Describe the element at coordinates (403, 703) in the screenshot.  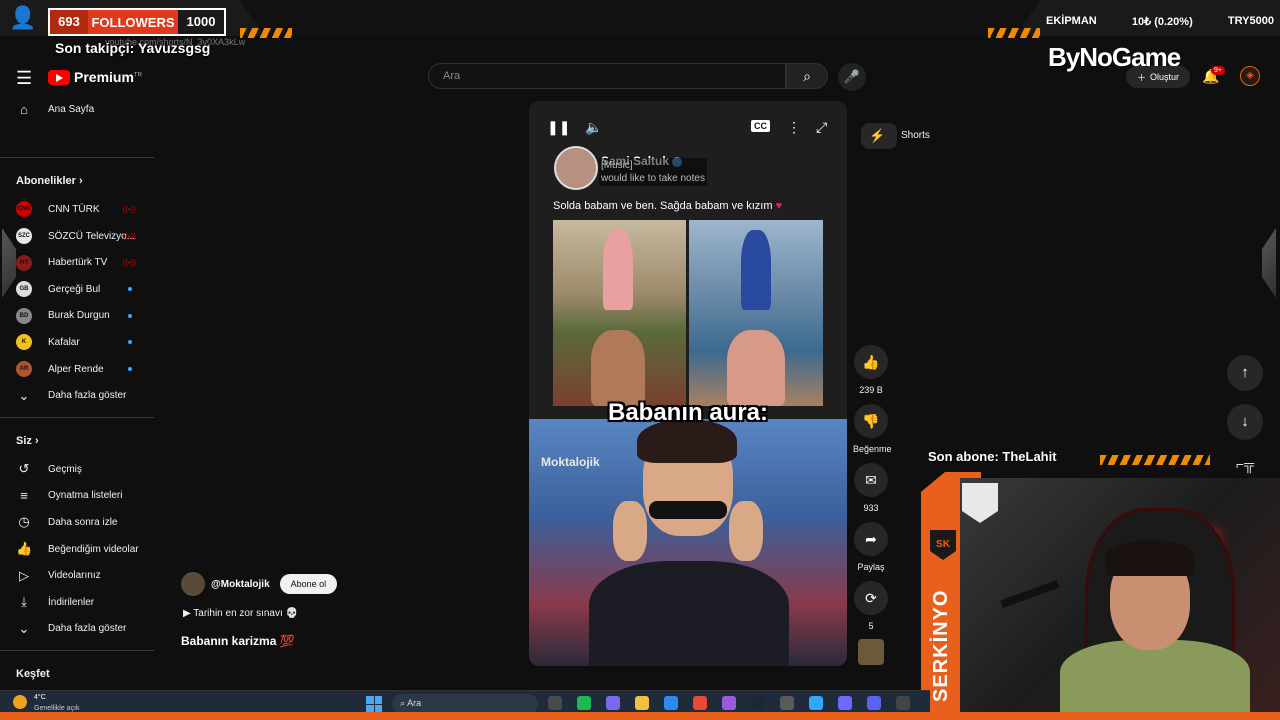
I see `search-icon: ⌕` at that location.